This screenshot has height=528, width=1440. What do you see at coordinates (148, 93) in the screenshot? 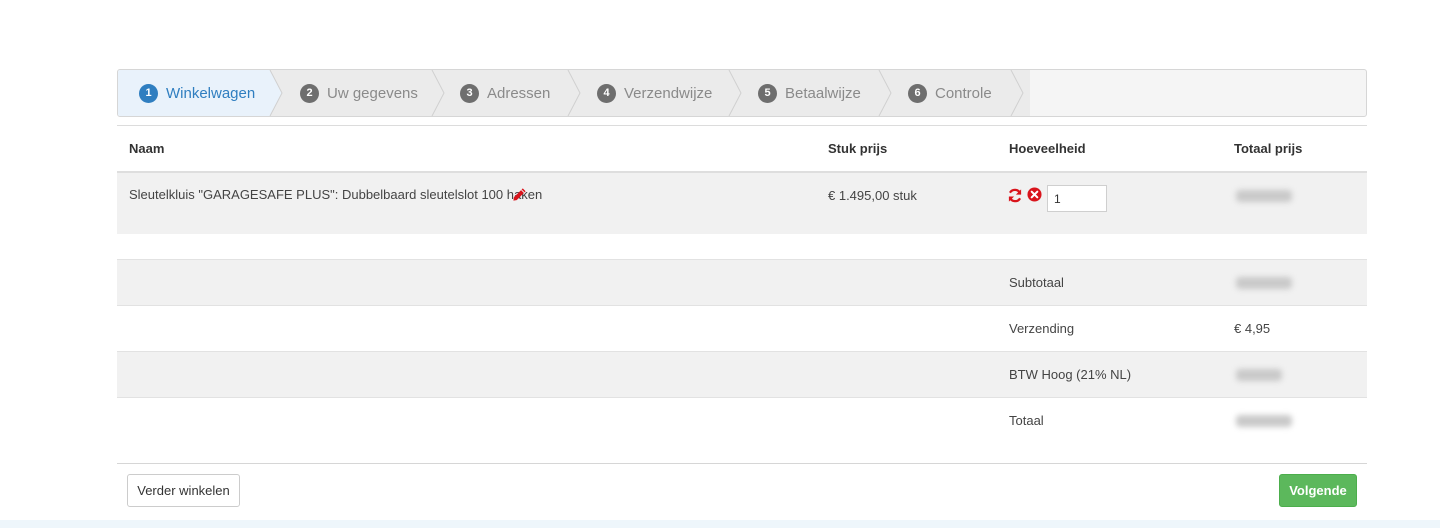
I see `step-number: 1` at bounding box center [148, 93].